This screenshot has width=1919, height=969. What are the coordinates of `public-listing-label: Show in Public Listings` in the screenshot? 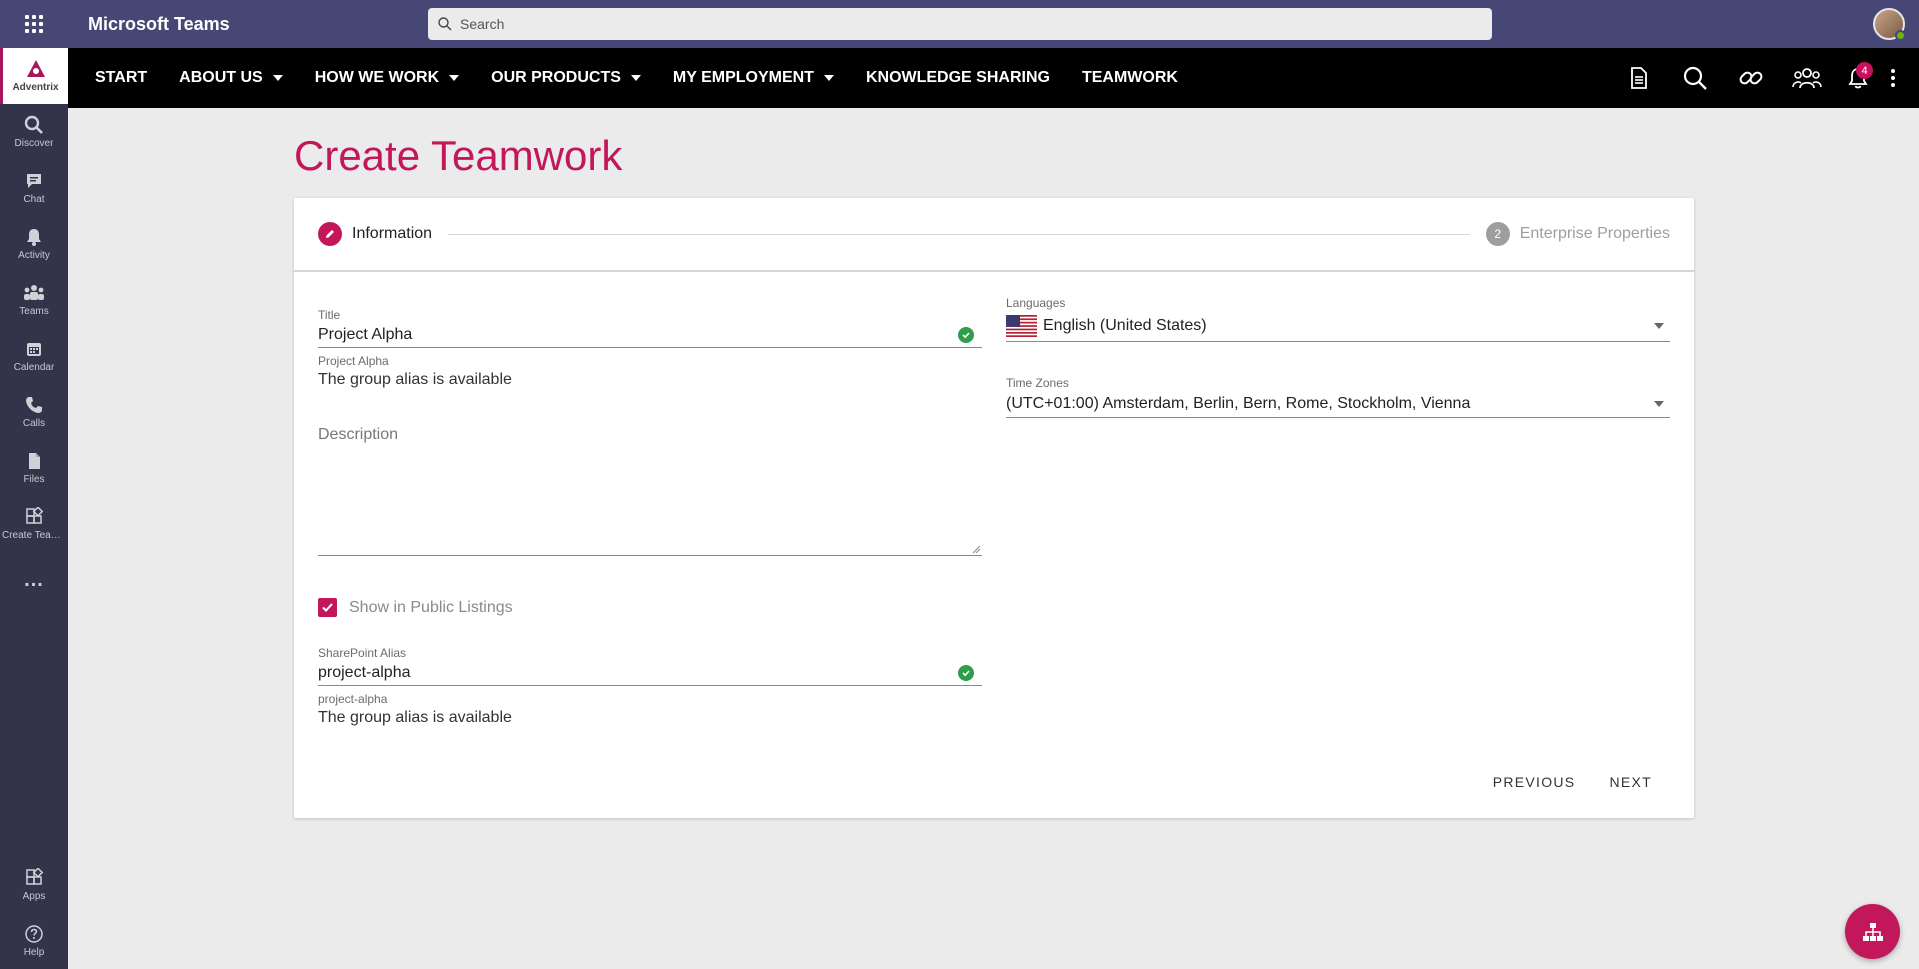 It's located at (431, 607).